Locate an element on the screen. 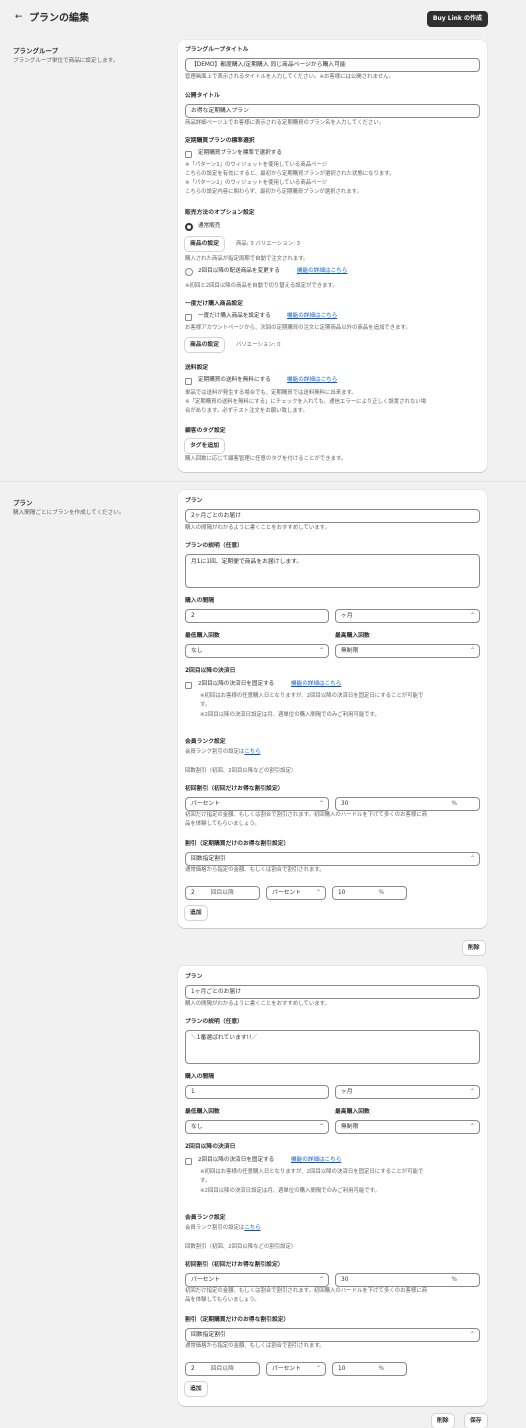  shipping-checkbox is located at coordinates (188, 381).